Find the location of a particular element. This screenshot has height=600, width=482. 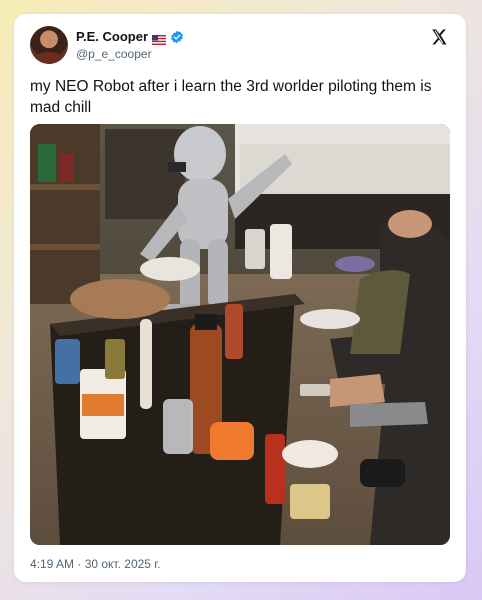

avatar is located at coordinates (49, 45).